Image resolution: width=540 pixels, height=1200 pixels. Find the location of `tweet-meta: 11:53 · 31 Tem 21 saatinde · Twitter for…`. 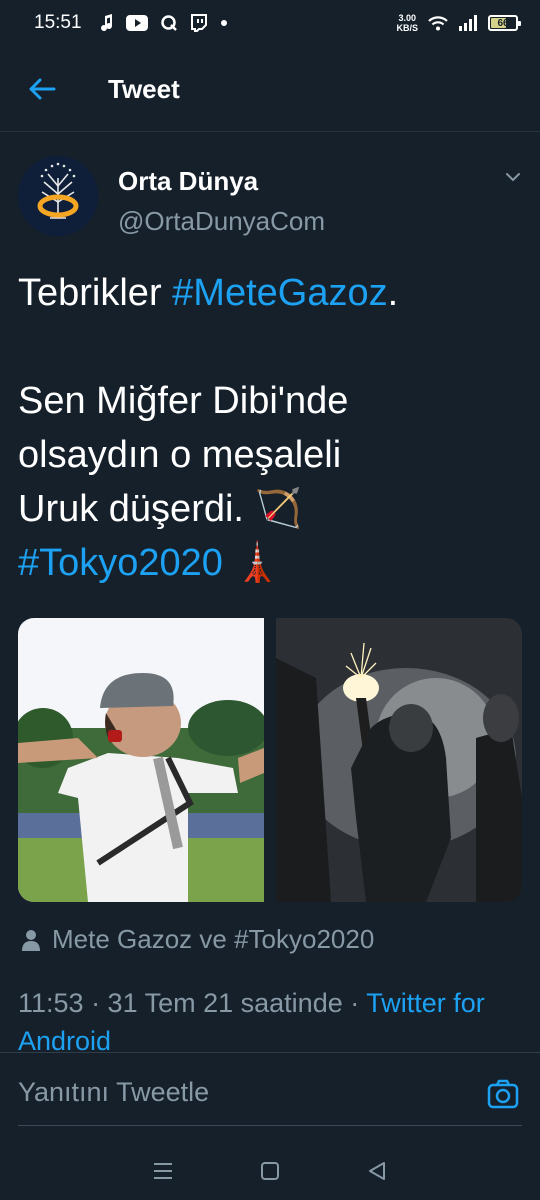

tweet-meta: 11:53 · 31 Tem 21 saatinde · Twitter for… is located at coordinates (270, 1022).